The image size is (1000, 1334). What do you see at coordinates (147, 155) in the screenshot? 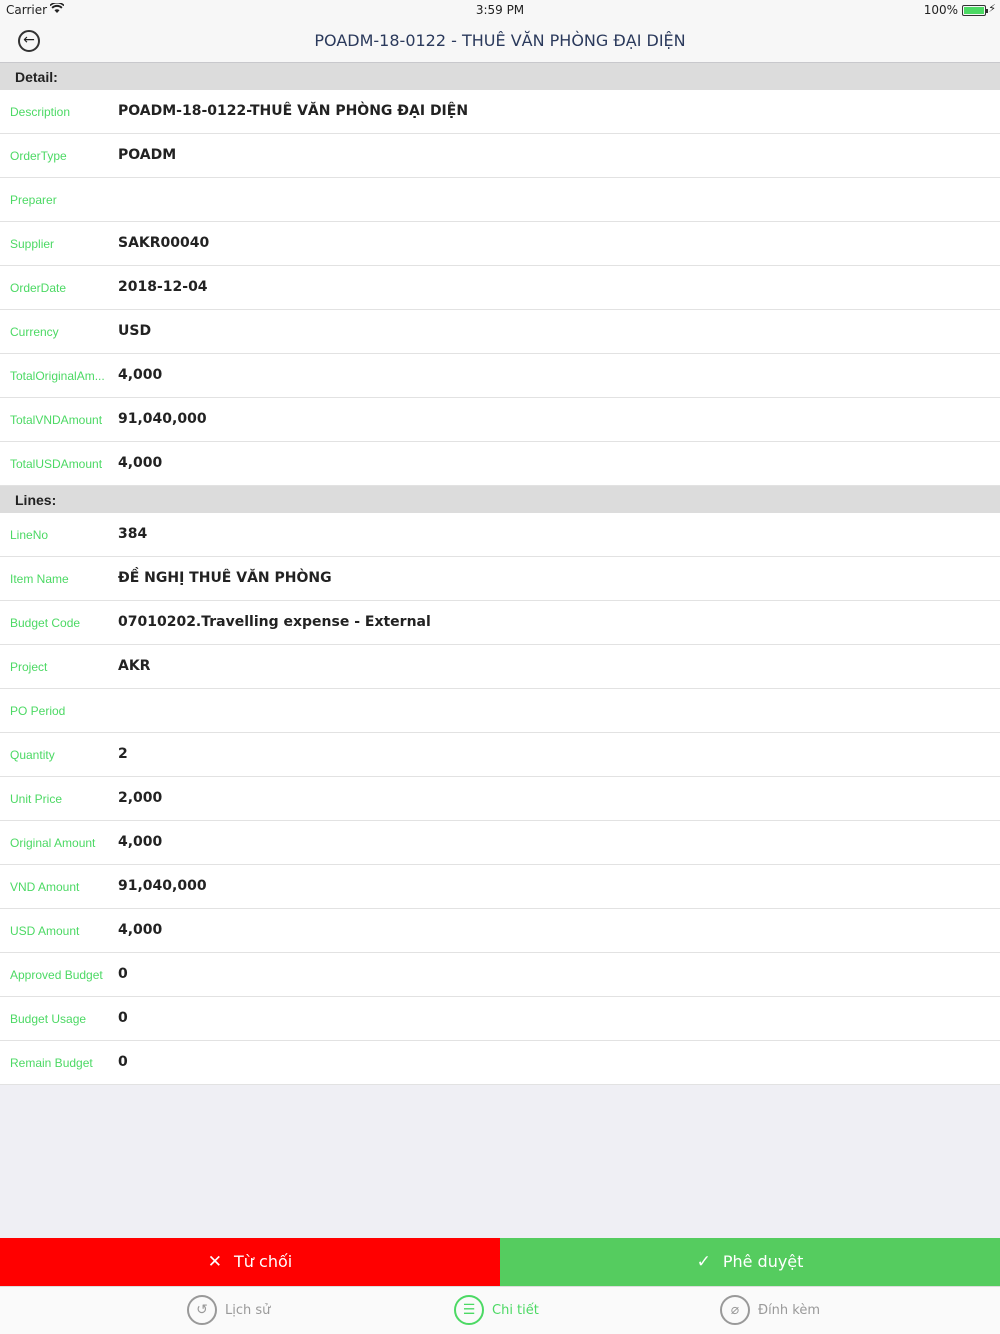
I see `row-value: POADM` at bounding box center [147, 155].